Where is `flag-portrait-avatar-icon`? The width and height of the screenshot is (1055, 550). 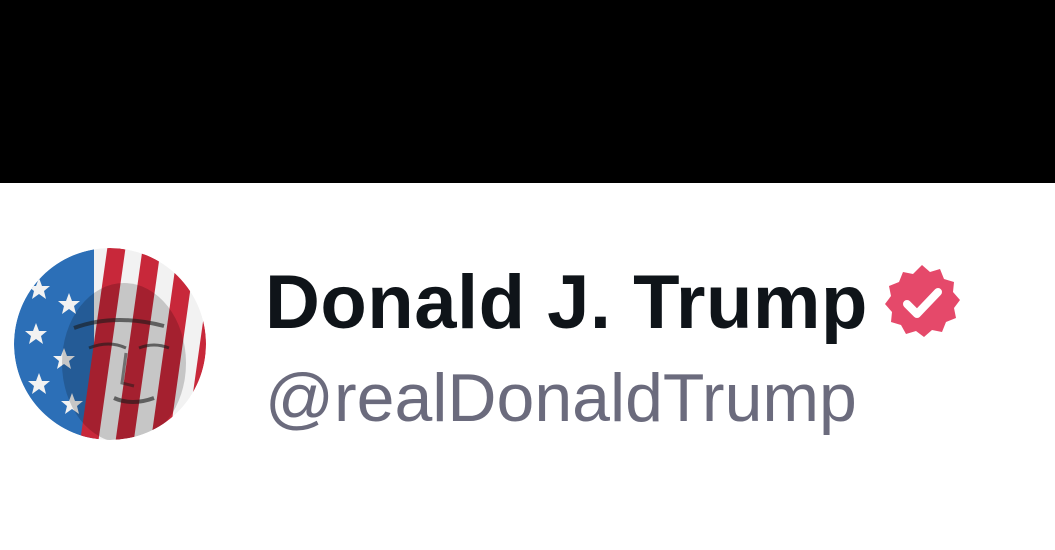
flag-portrait-avatar-icon is located at coordinates (110, 344).